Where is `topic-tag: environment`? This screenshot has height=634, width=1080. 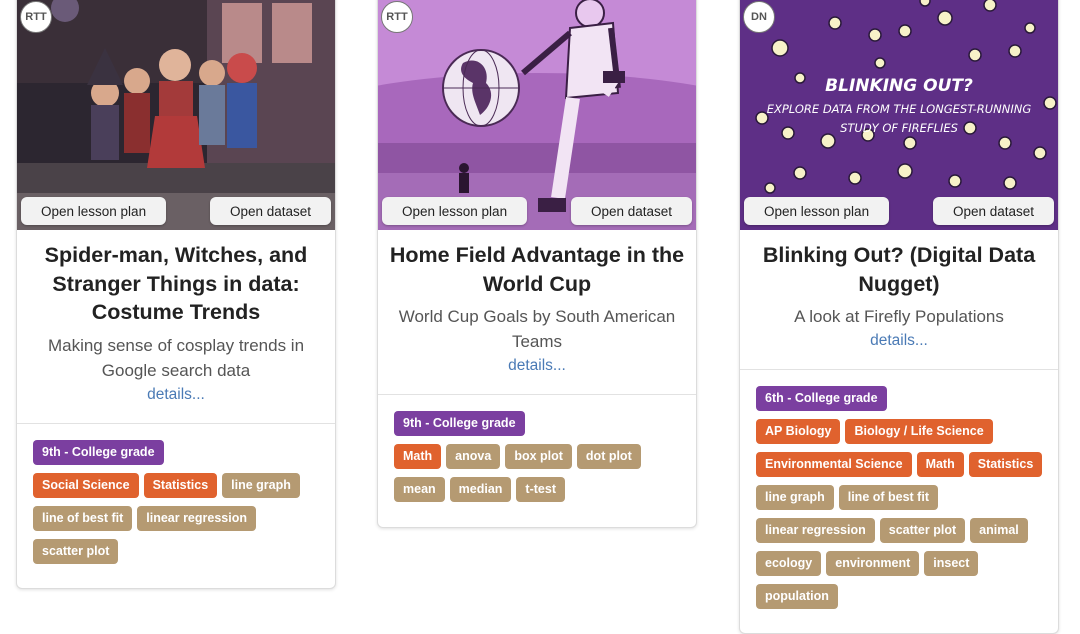 topic-tag: environment is located at coordinates (873, 563).